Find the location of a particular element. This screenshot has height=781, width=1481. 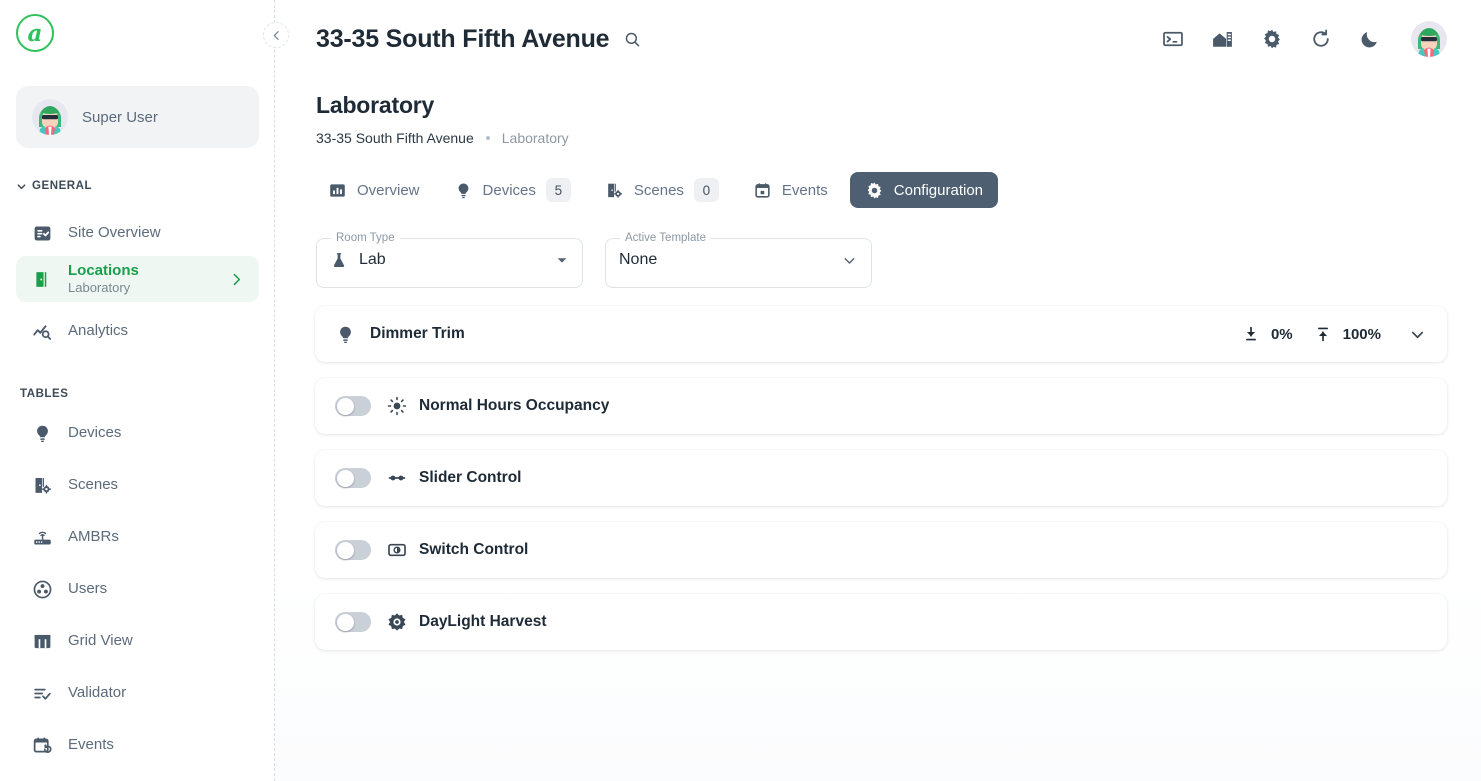

sidebar-item-label: Validator is located at coordinates (97, 692).